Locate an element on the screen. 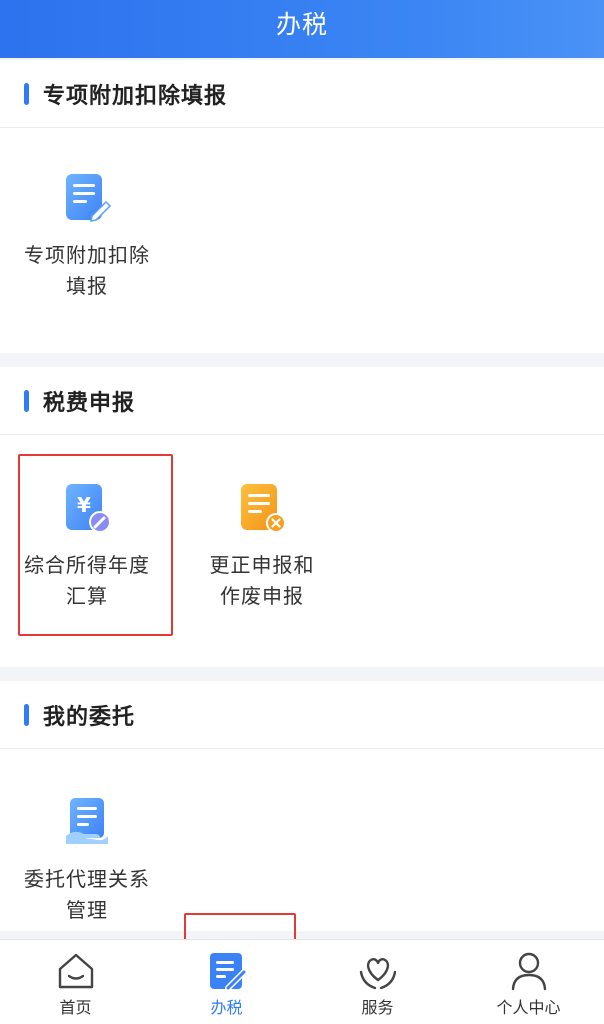 This screenshot has width=604, height=1024. tile-correct-void-filing: 更正申报和 作废申报 is located at coordinates (262, 547).